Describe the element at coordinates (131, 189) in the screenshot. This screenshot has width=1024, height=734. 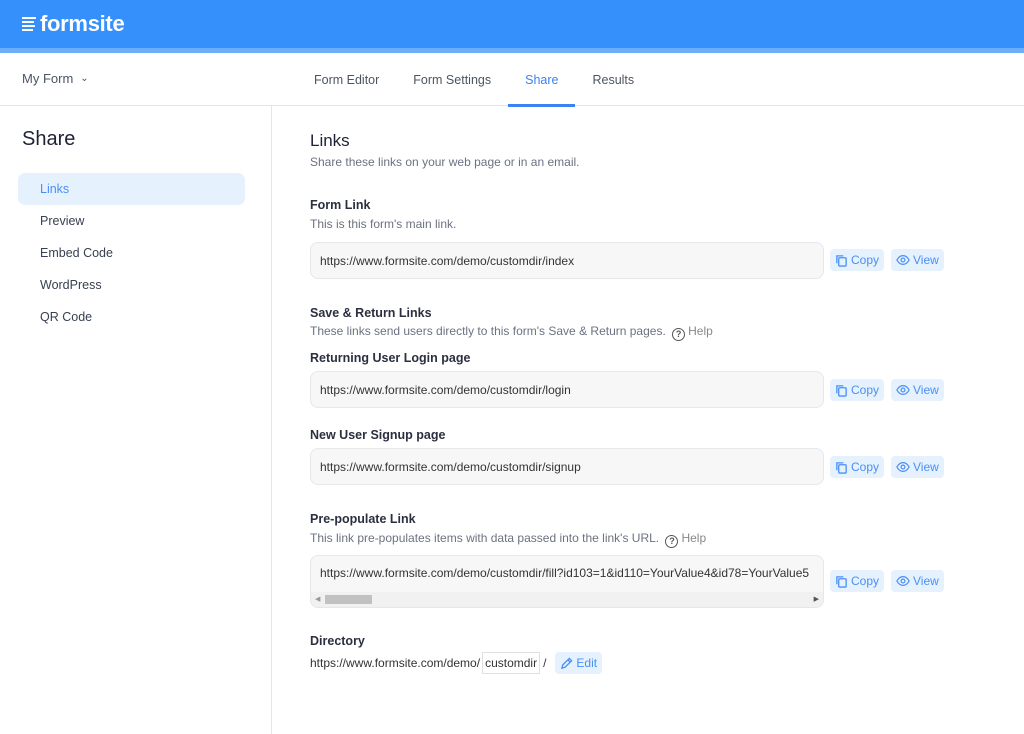
I see `sidebar-item-links: Links` at that location.